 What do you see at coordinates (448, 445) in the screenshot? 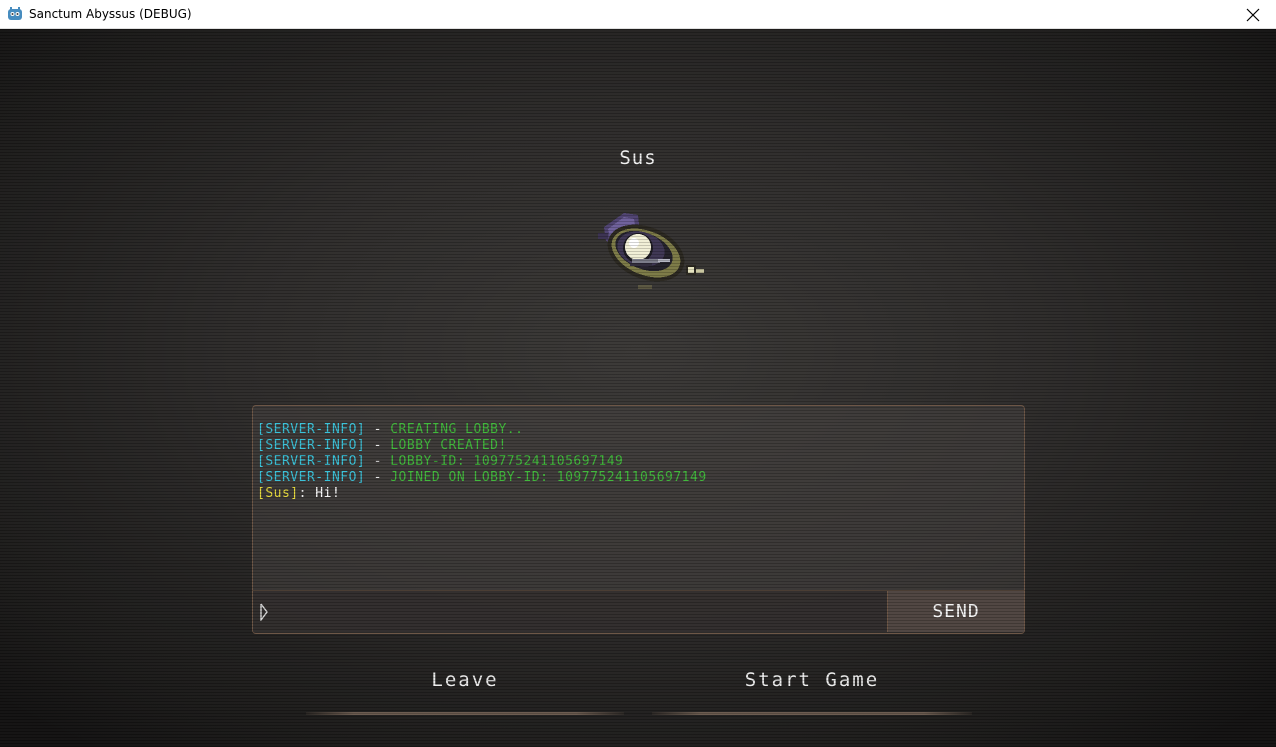
I see `chat-message: LOBBY CREATED!` at bounding box center [448, 445].